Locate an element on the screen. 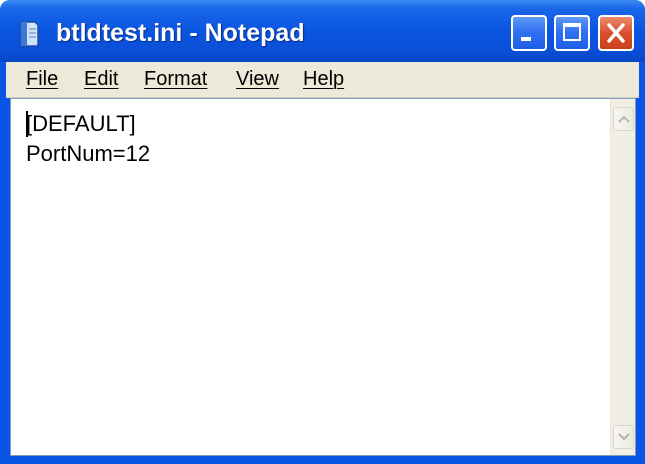 The height and width of the screenshot is (464, 645). scroll-up-arrow-icon is located at coordinates (624, 119).